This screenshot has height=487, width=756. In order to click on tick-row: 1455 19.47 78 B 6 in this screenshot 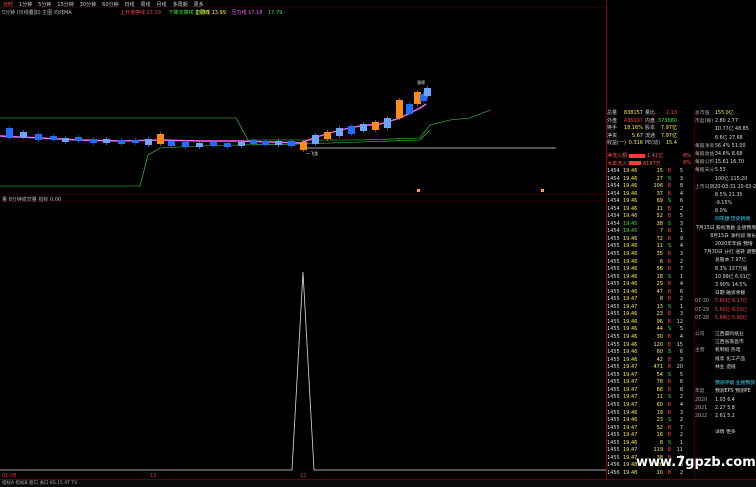, I will do `click(650, 383)`.